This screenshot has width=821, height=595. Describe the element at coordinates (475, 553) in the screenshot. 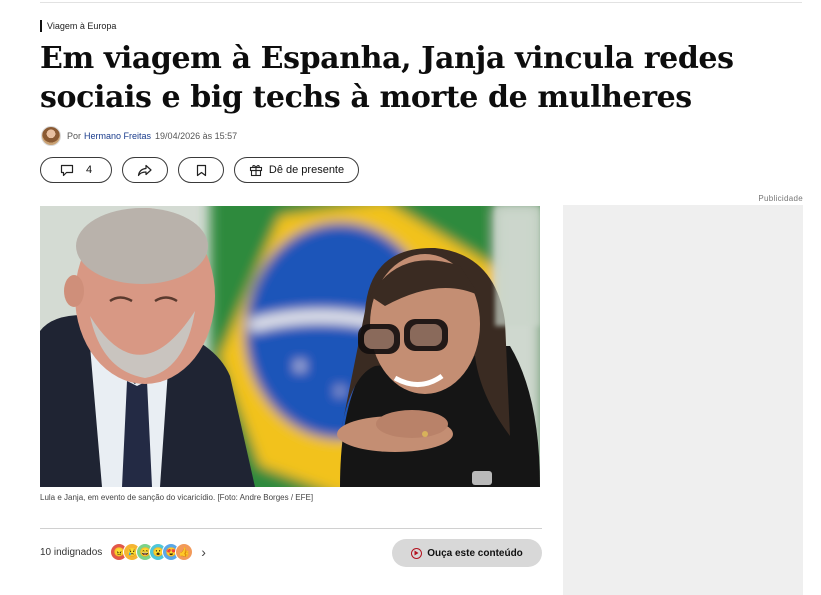

I see `listen-label: Ouça este conteúdo` at that location.